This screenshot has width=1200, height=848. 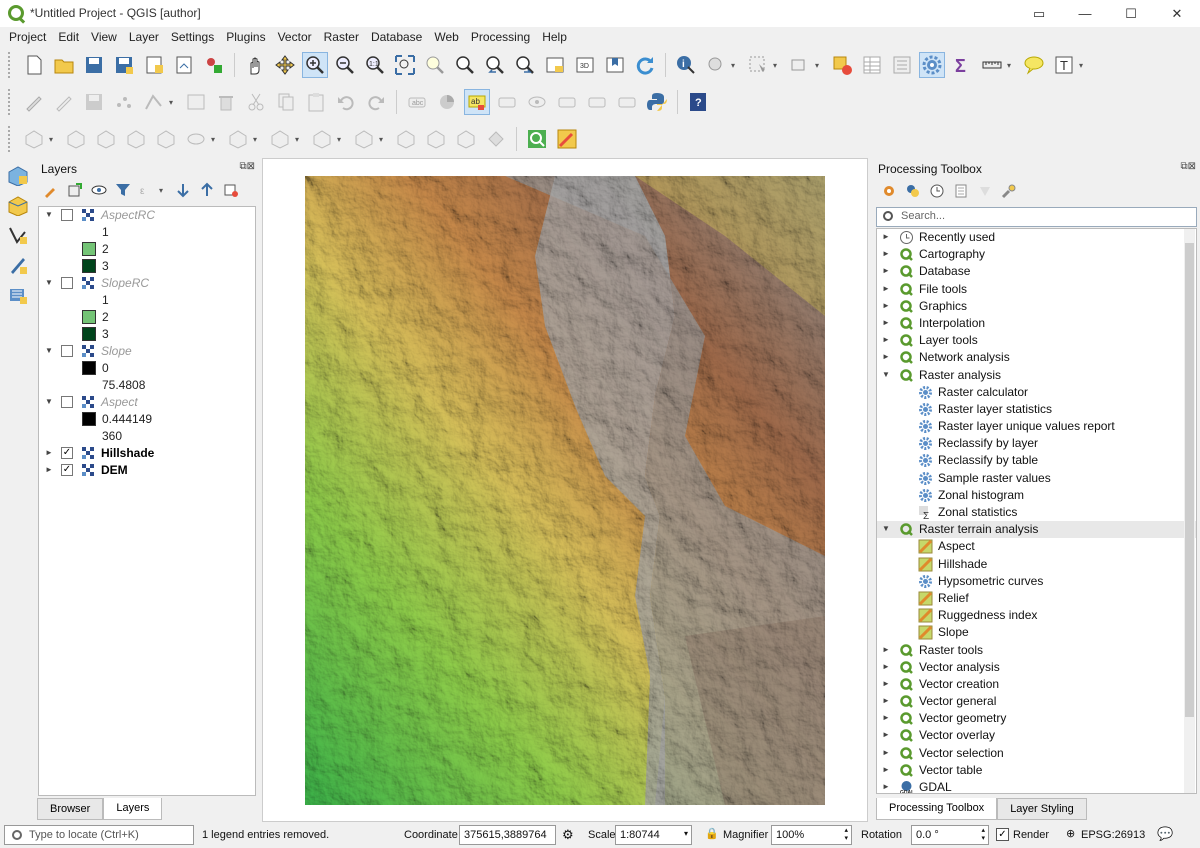 I want to click on zoom-out-icon, so click(x=345, y=65).